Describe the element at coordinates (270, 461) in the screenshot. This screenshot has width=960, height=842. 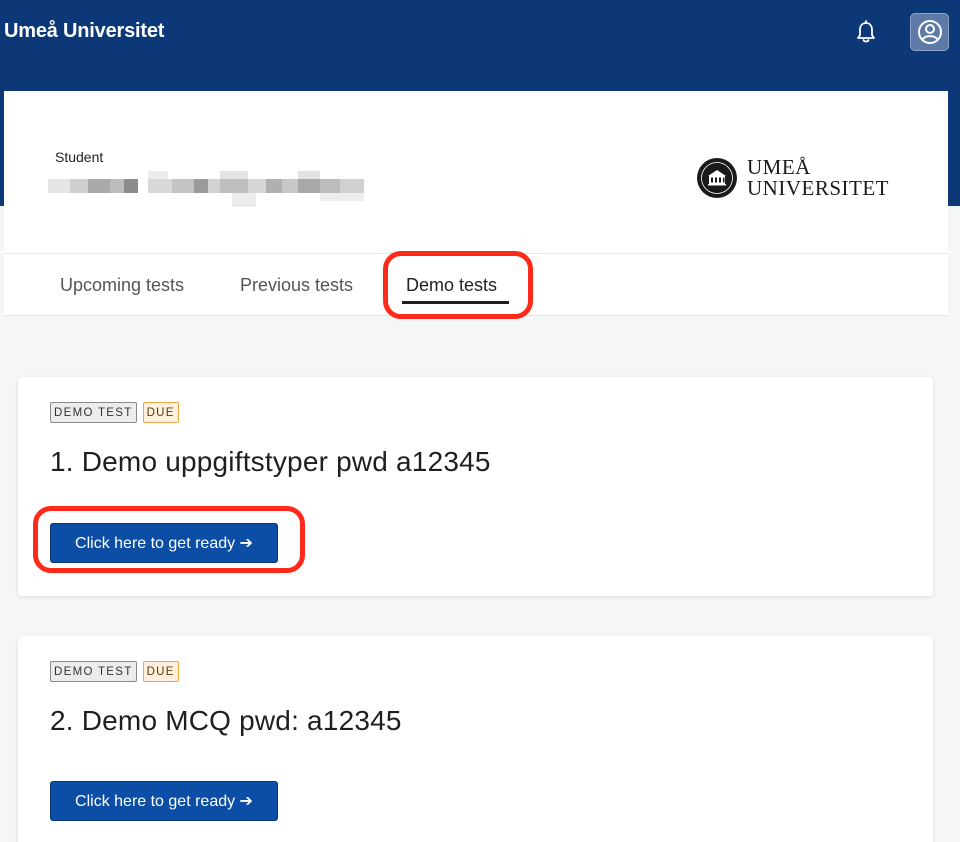
I see `test-title: 1. Demo uppgiftstyper pwd a12345` at that location.